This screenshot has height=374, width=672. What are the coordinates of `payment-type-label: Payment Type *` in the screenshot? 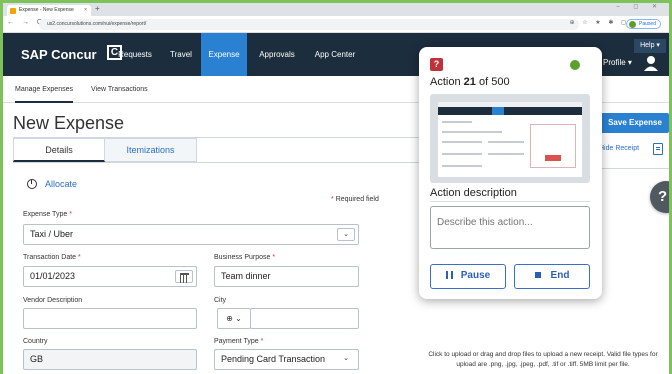 It's located at (238, 341).